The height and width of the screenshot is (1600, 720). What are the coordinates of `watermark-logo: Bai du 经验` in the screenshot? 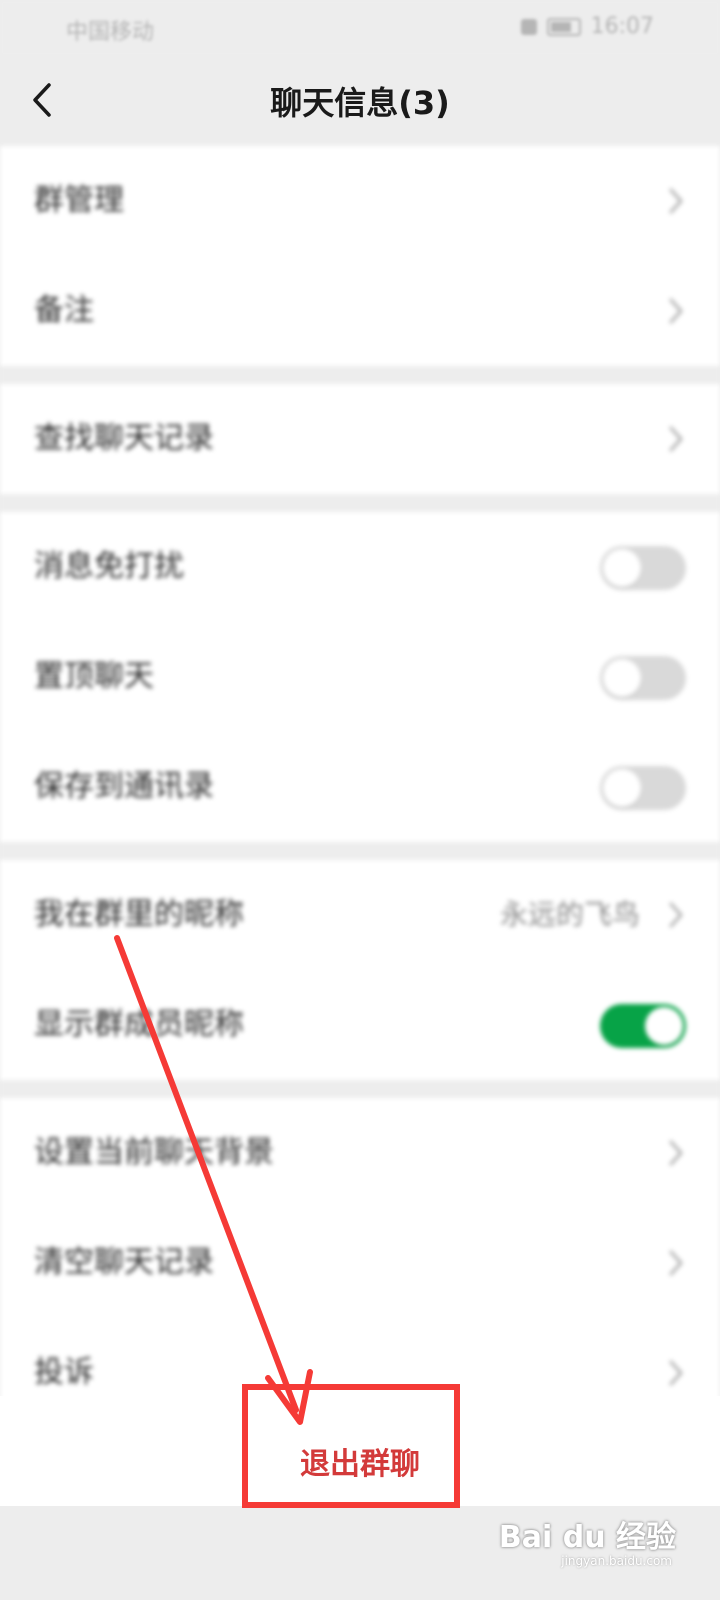 It's located at (587, 1537).